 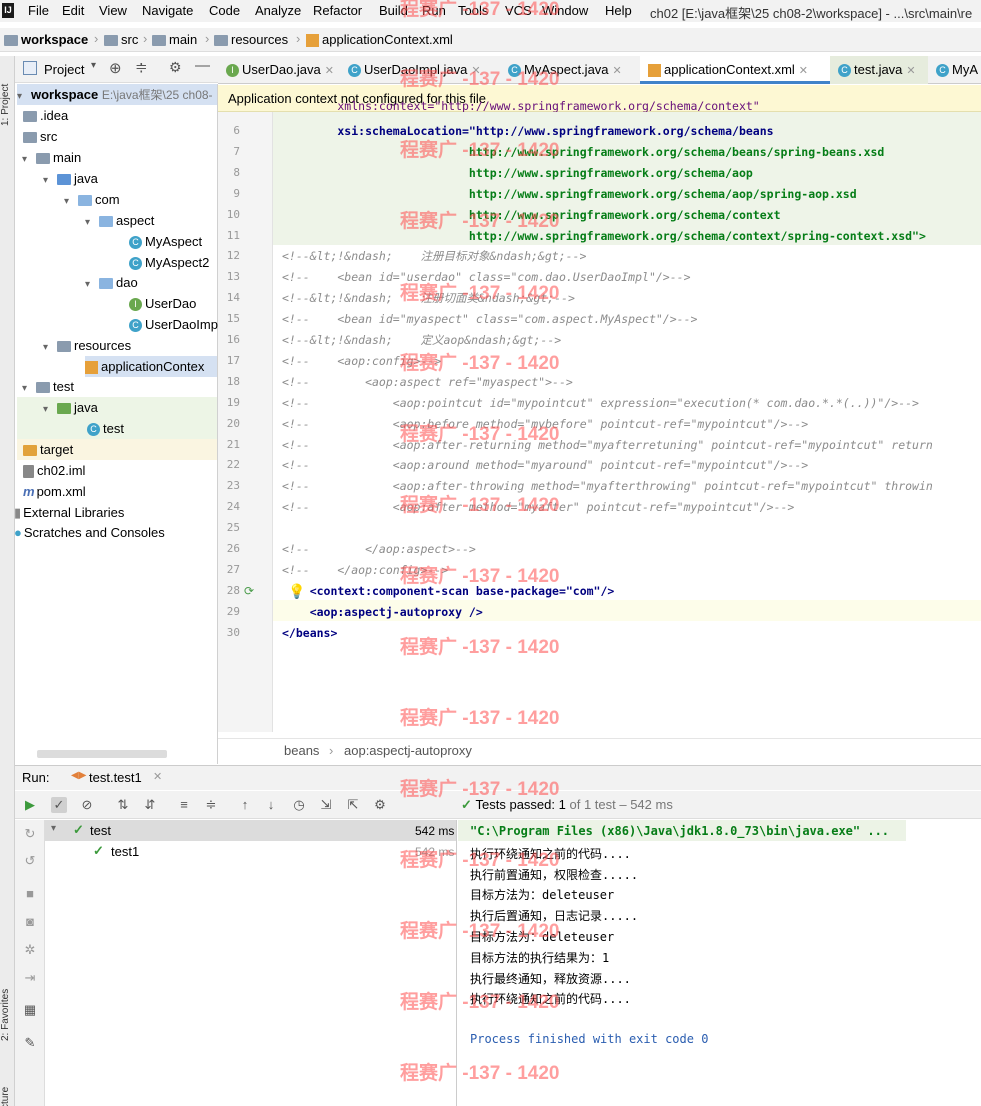 What do you see at coordinates (735, 70) in the screenshot?
I see `tab-applicationcontext: applicationContext.xml ✕` at bounding box center [735, 70].